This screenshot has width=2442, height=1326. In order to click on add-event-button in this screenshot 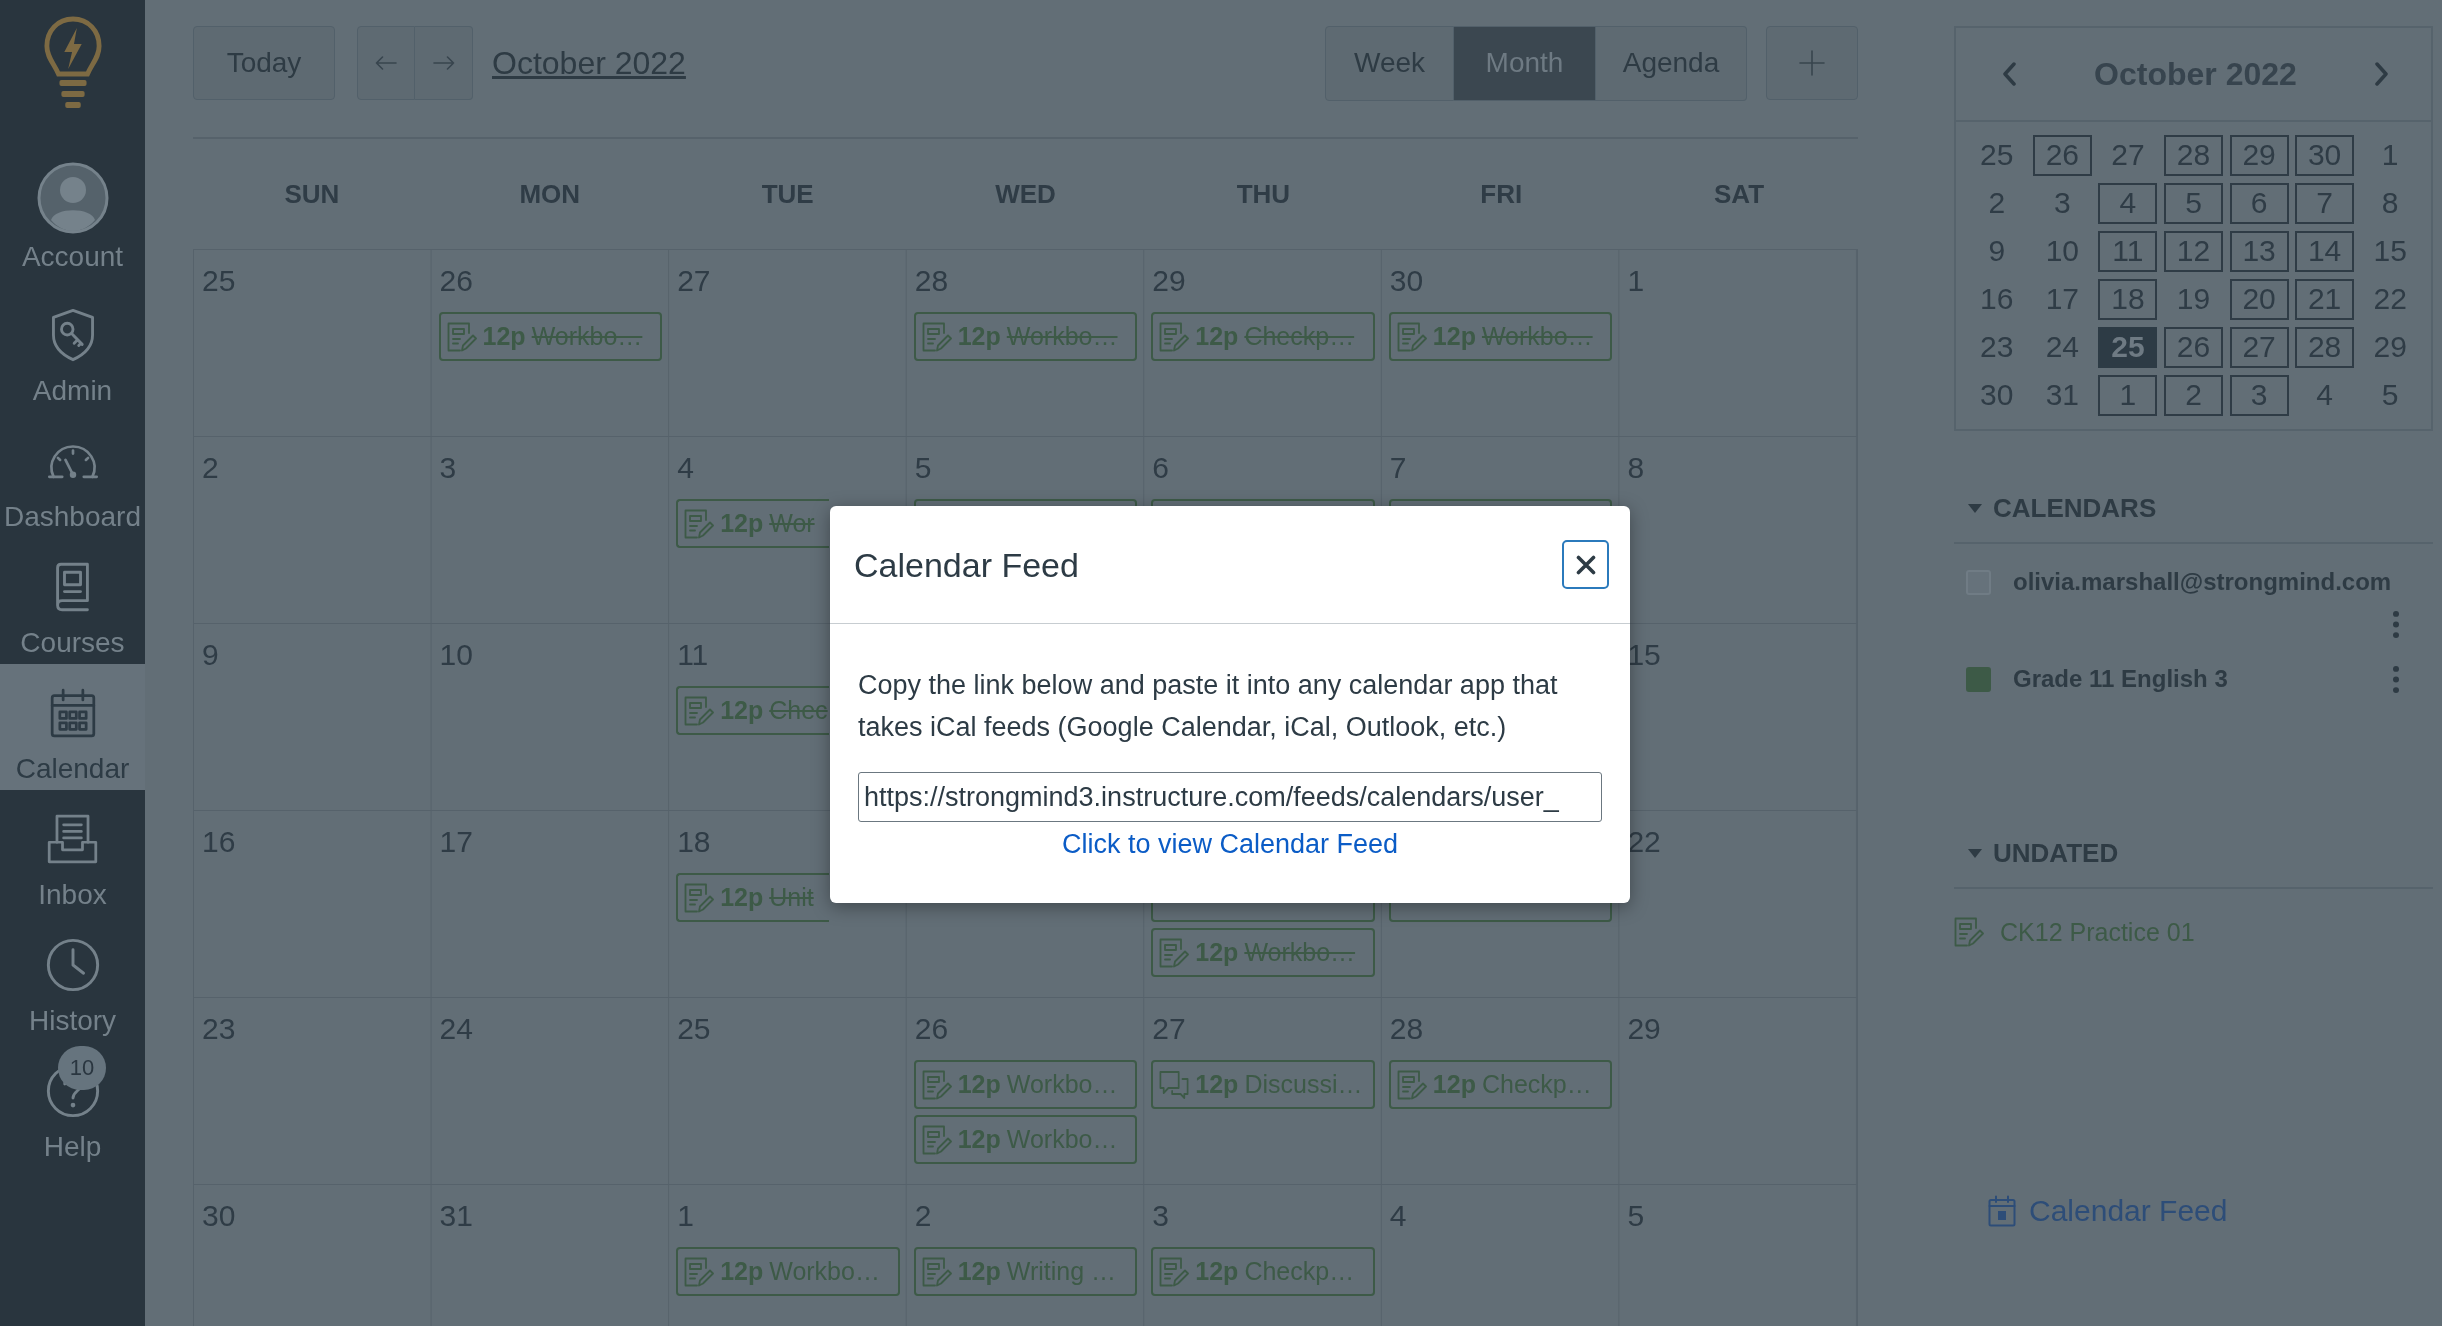, I will do `click(1812, 63)`.